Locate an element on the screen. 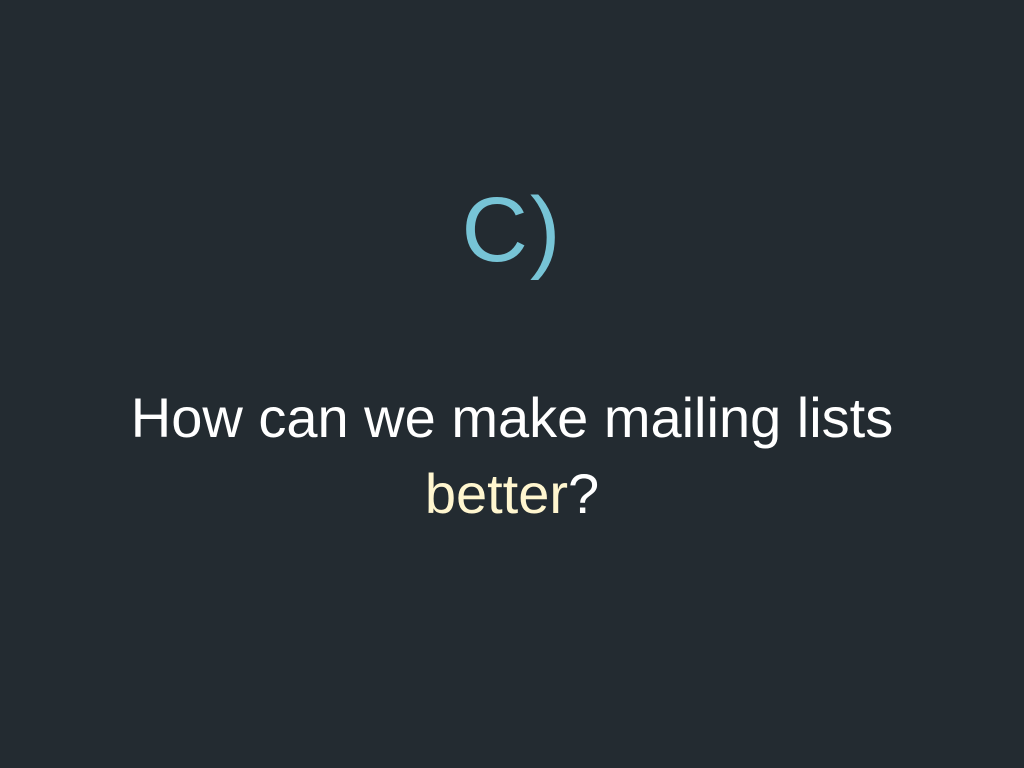  question-line-1: How can we make mailing lists is located at coordinates (512, 417).